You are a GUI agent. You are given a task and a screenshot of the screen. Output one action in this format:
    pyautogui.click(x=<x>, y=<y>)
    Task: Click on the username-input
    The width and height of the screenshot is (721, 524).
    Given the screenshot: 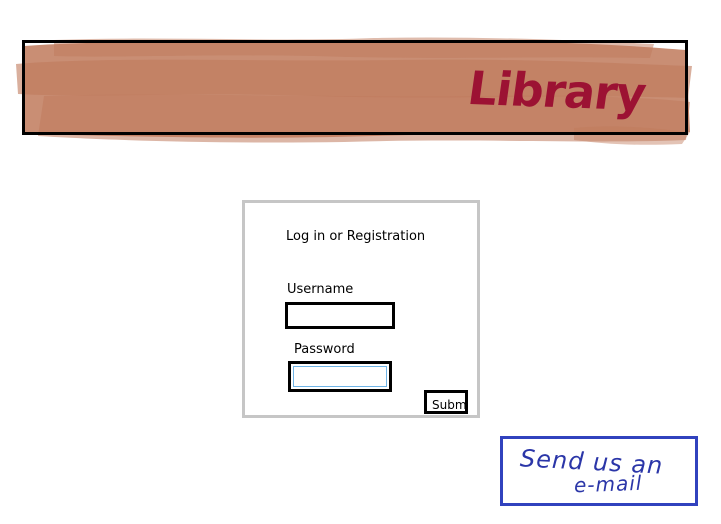 What is the action you would take?
    pyautogui.click(x=340, y=315)
    